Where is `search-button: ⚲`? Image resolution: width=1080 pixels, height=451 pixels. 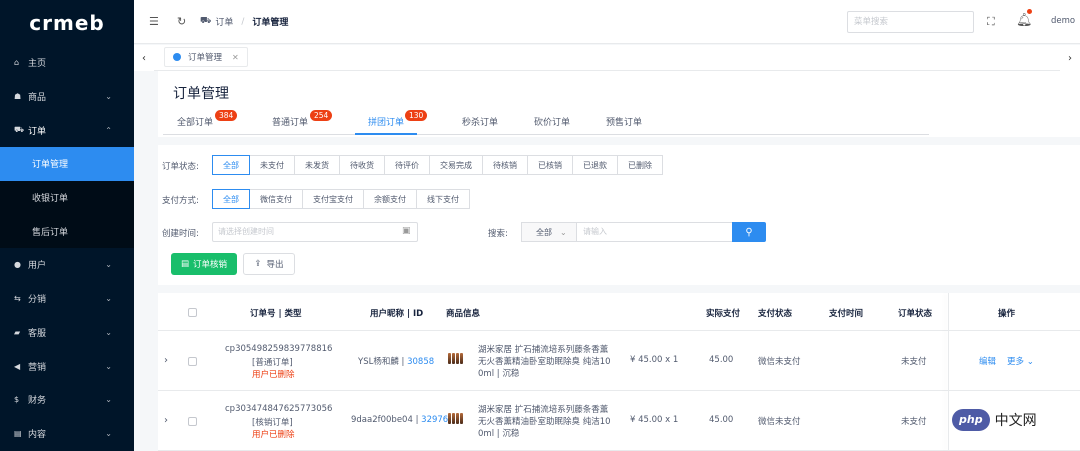 search-button: ⚲ is located at coordinates (749, 232).